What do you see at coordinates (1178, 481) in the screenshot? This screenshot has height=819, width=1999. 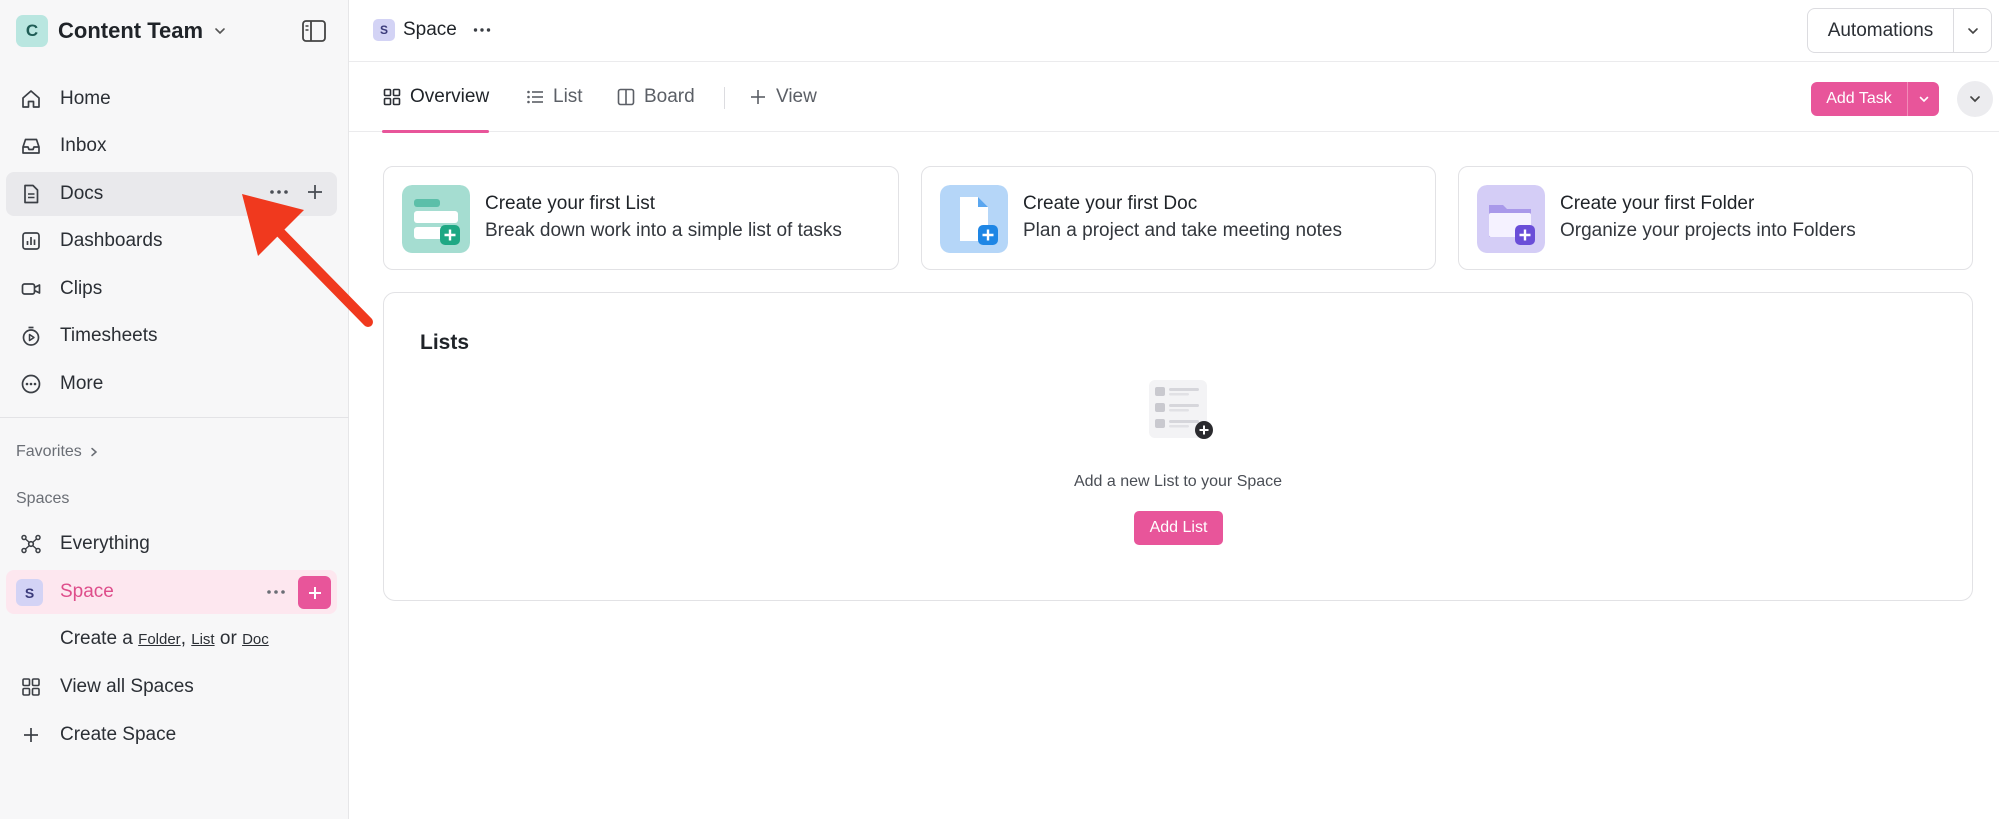 I see `lists-empty-text: Add a new List to your Space` at bounding box center [1178, 481].